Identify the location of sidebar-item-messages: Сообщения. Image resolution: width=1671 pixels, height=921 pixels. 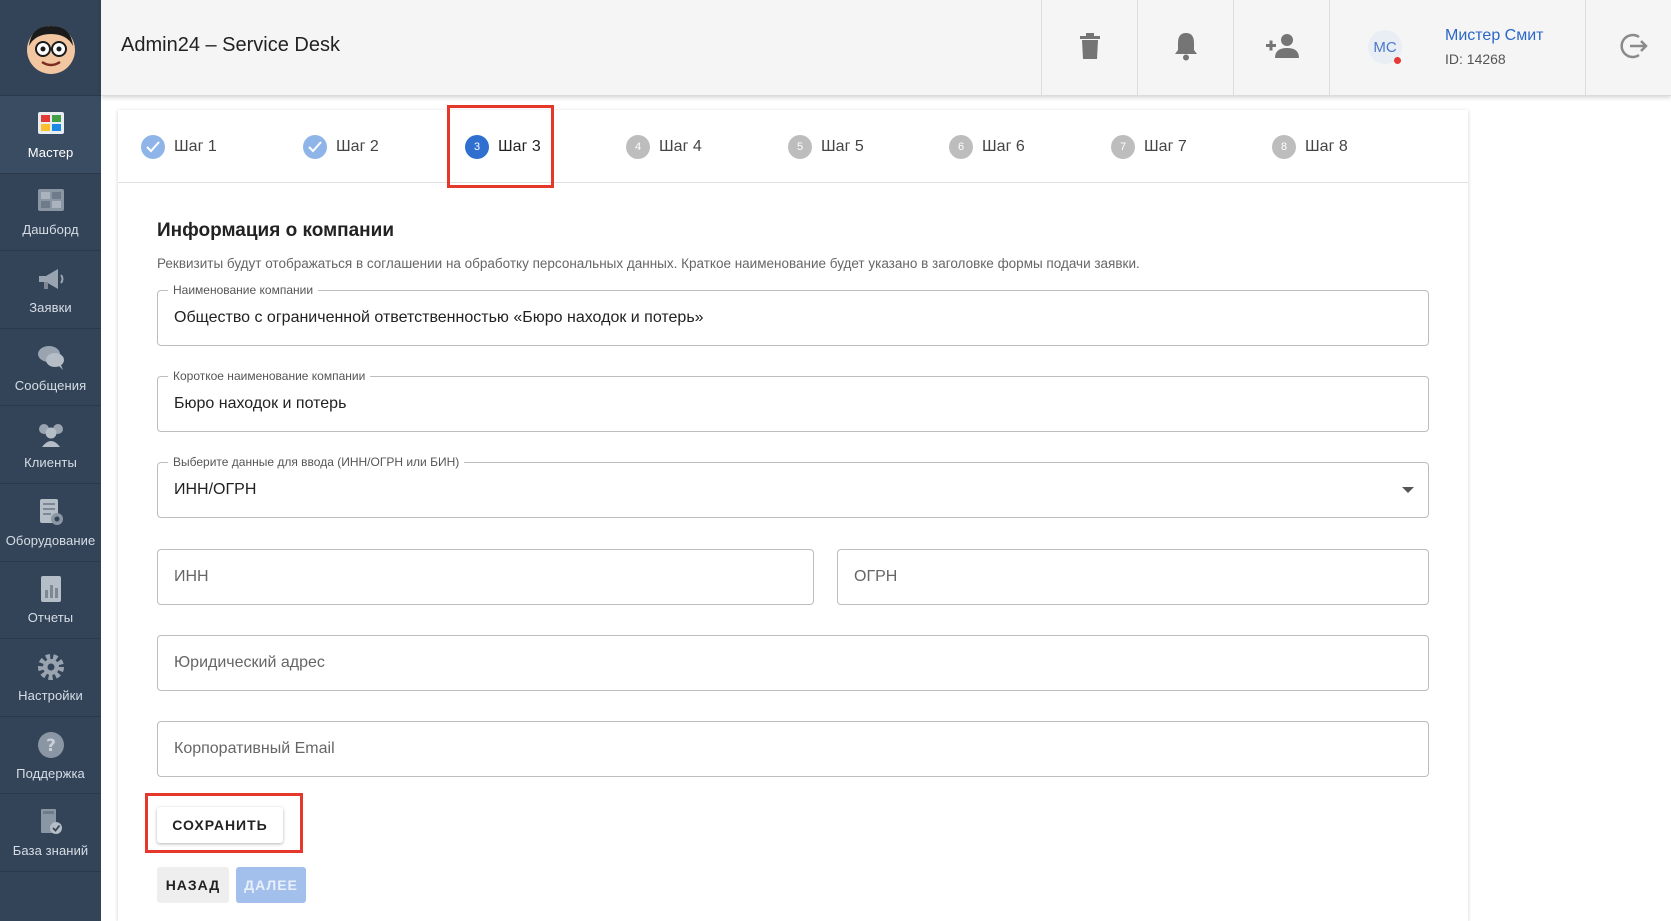
(50, 368).